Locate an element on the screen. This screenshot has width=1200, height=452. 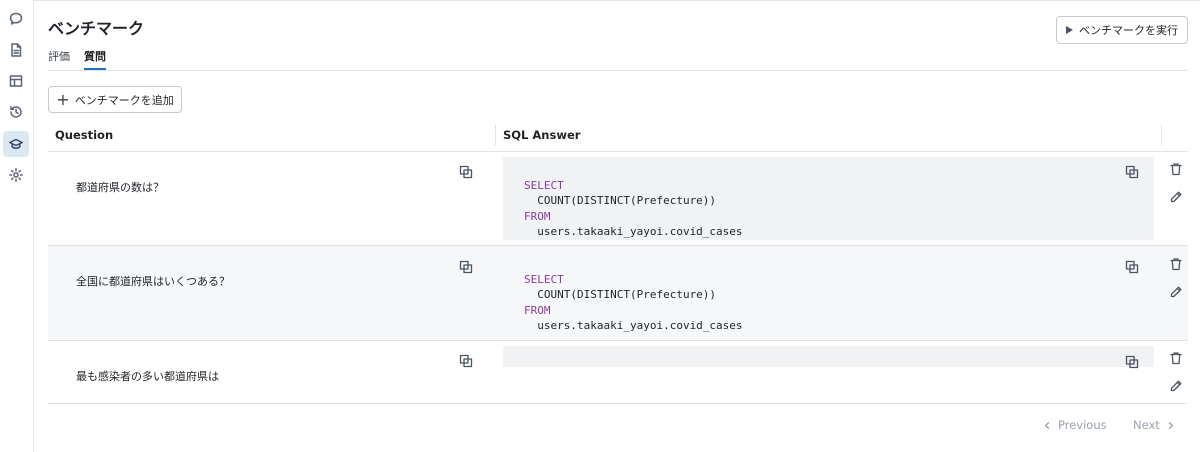
top-border is located at coordinates (617, 0).